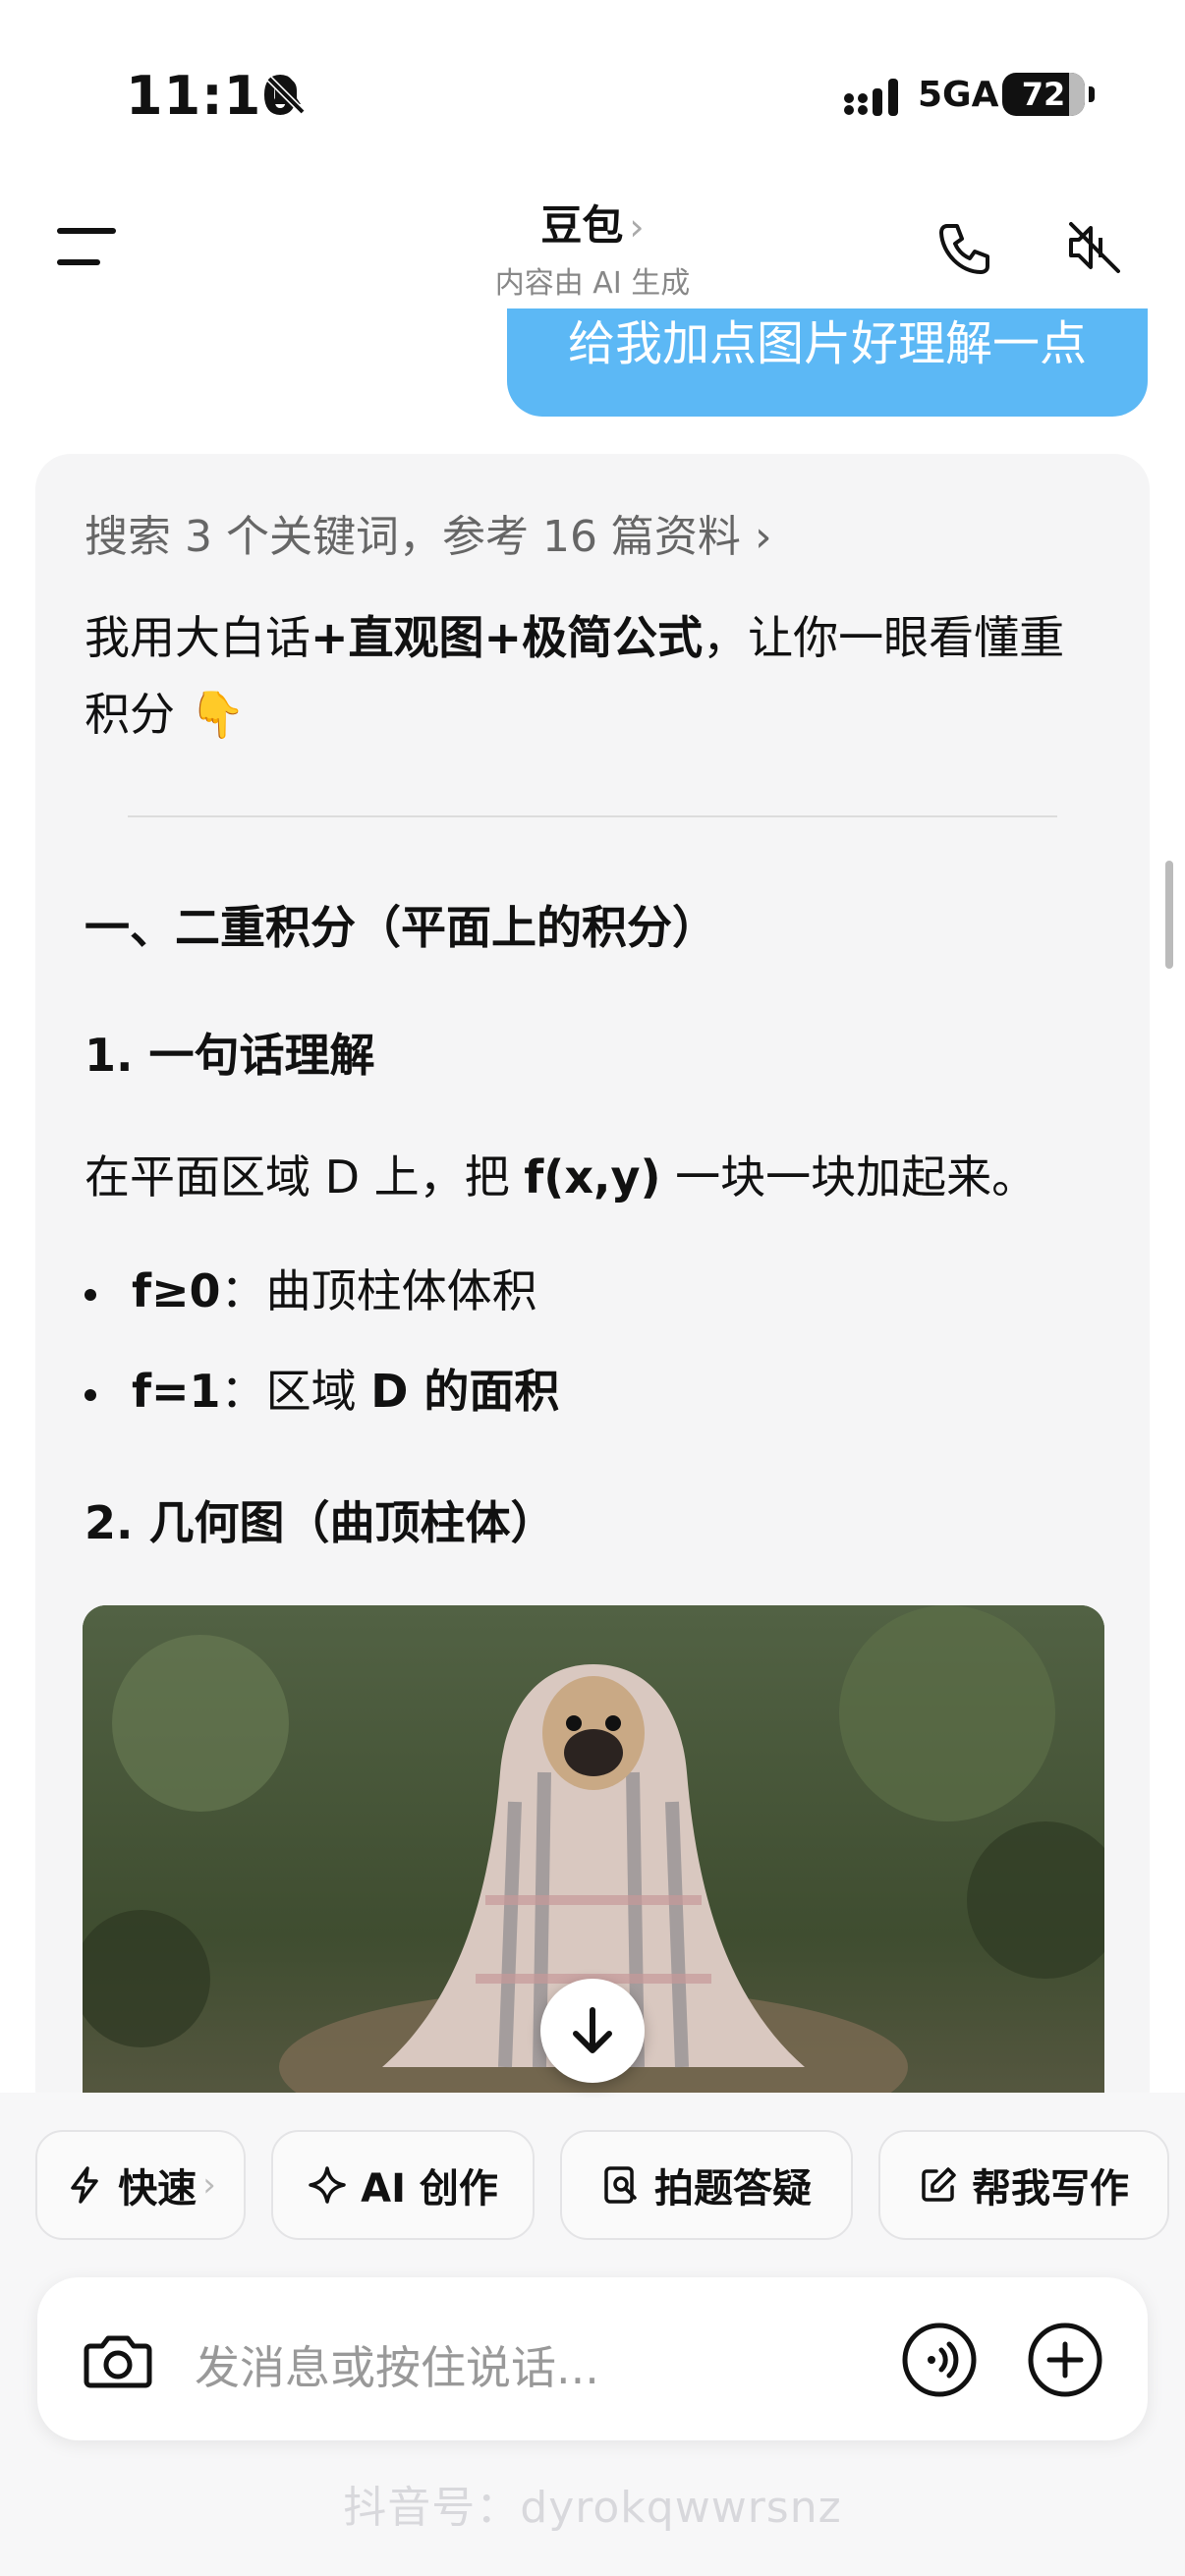 This screenshot has width=1185, height=2576. What do you see at coordinates (940, 2360) in the screenshot?
I see `voice-call-icon` at bounding box center [940, 2360].